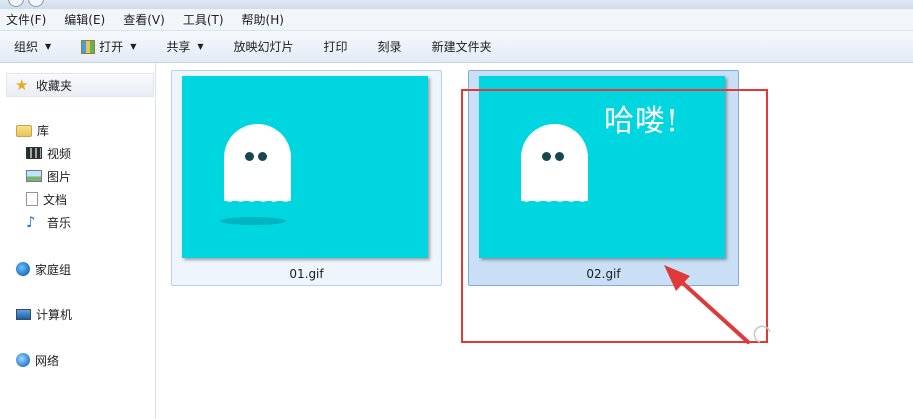 This screenshot has width=913, height=419. I want to click on slideshow-button: 放映幻灯片, so click(264, 47).